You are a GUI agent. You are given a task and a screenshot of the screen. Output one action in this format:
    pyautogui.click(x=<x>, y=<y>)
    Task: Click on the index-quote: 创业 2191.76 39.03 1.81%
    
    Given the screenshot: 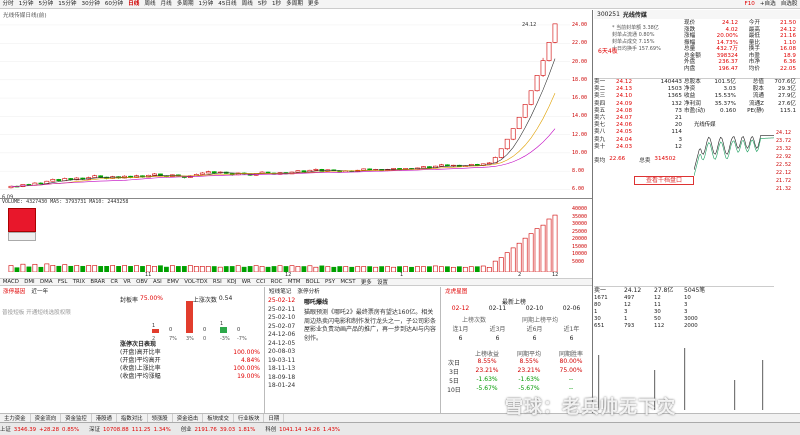 What is the action you would take?
    pyautogui.click(x=218, y=429)
    